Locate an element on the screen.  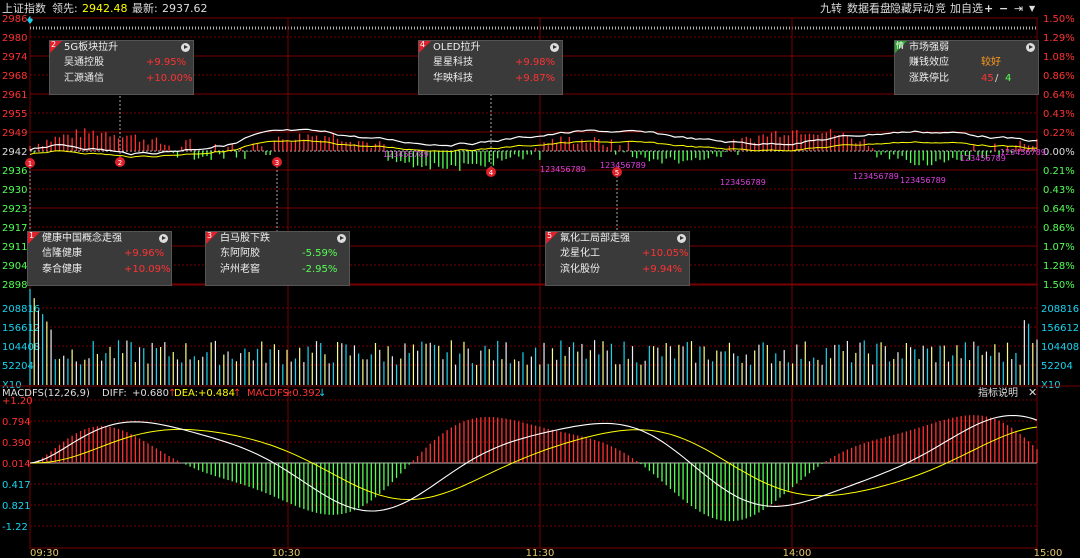
diff-label: DIFF: is located at coordinates (114, 393).